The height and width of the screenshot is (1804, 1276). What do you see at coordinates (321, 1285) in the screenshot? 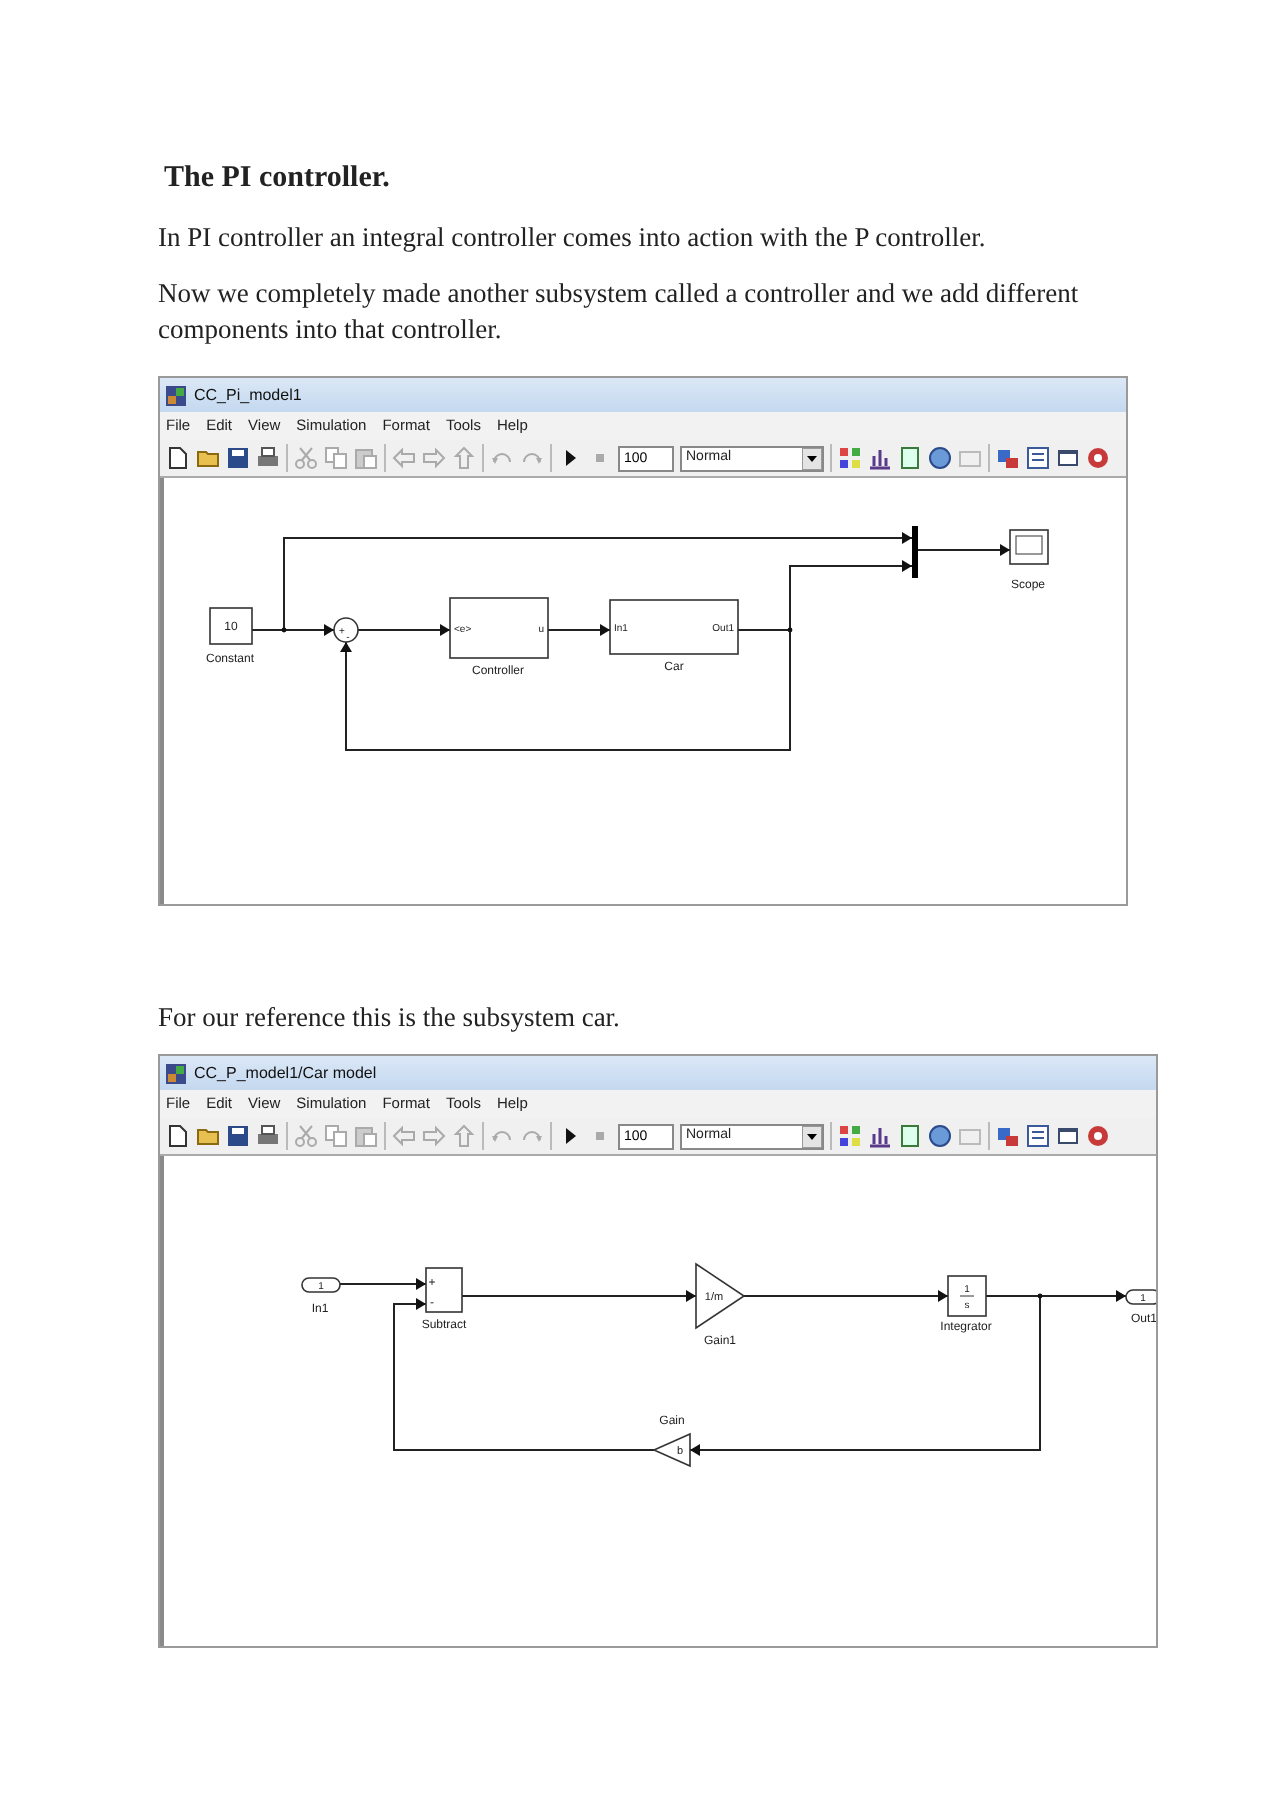
I see `inport-block` at bounding box center [321, 1285].